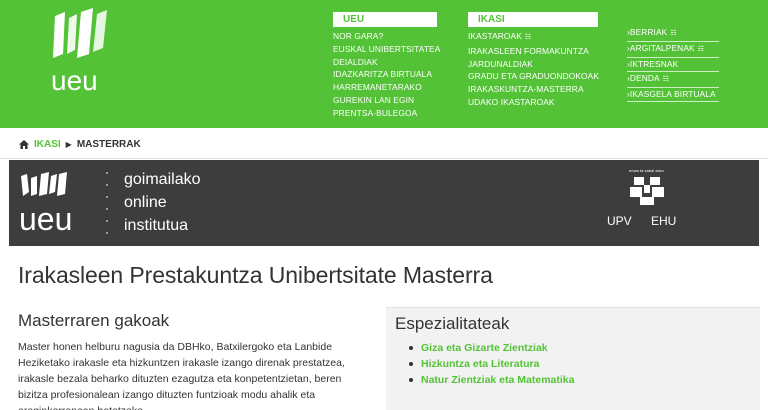  I want to click on ueu-item-harremanetarako: HARREMANETARAKO, so click(386, 87).